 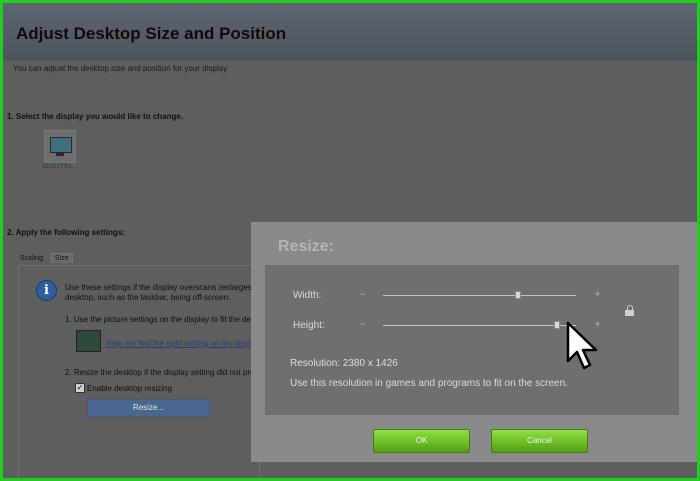 What do you see at coordinates (60, 154) in the screenshot?
I see `display-stand` at bounding box center [60, 154].